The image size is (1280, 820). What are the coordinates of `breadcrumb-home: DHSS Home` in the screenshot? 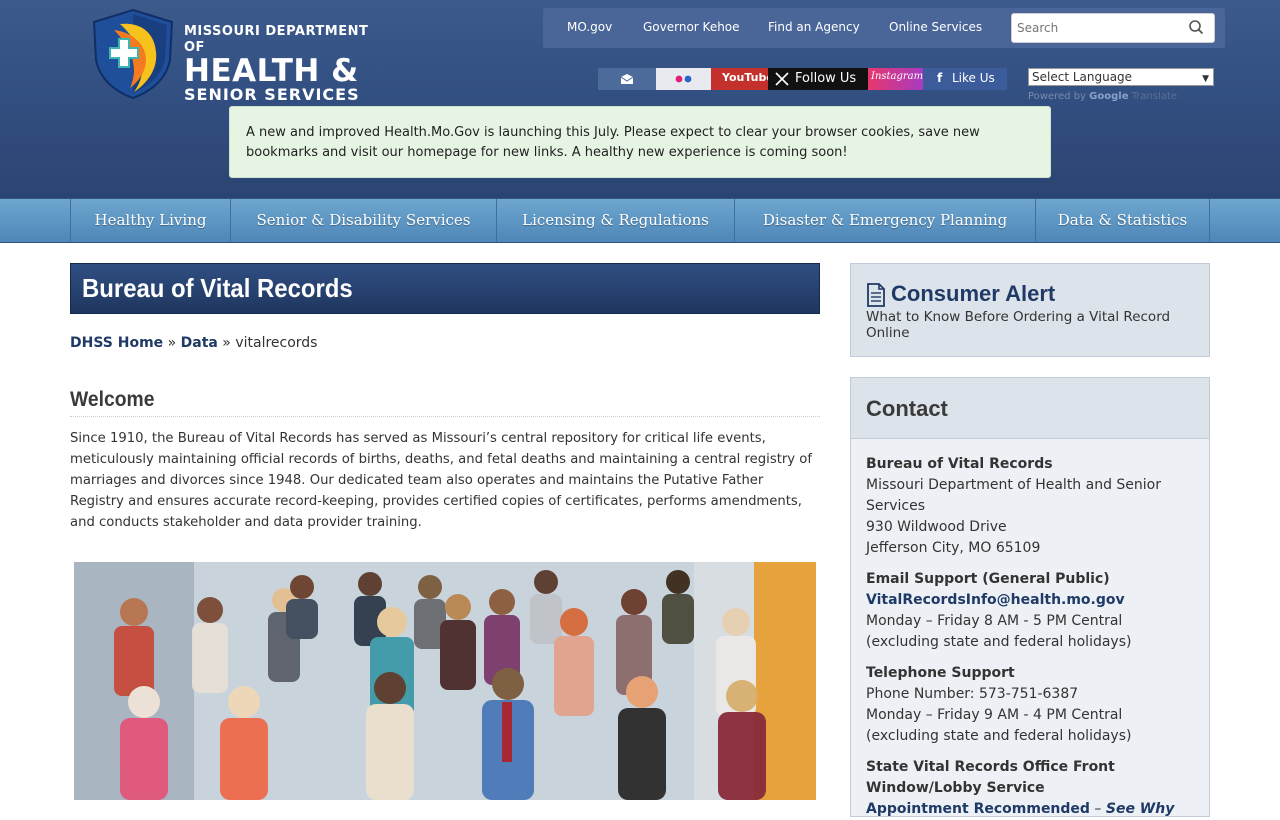 It's located at (116, 343).